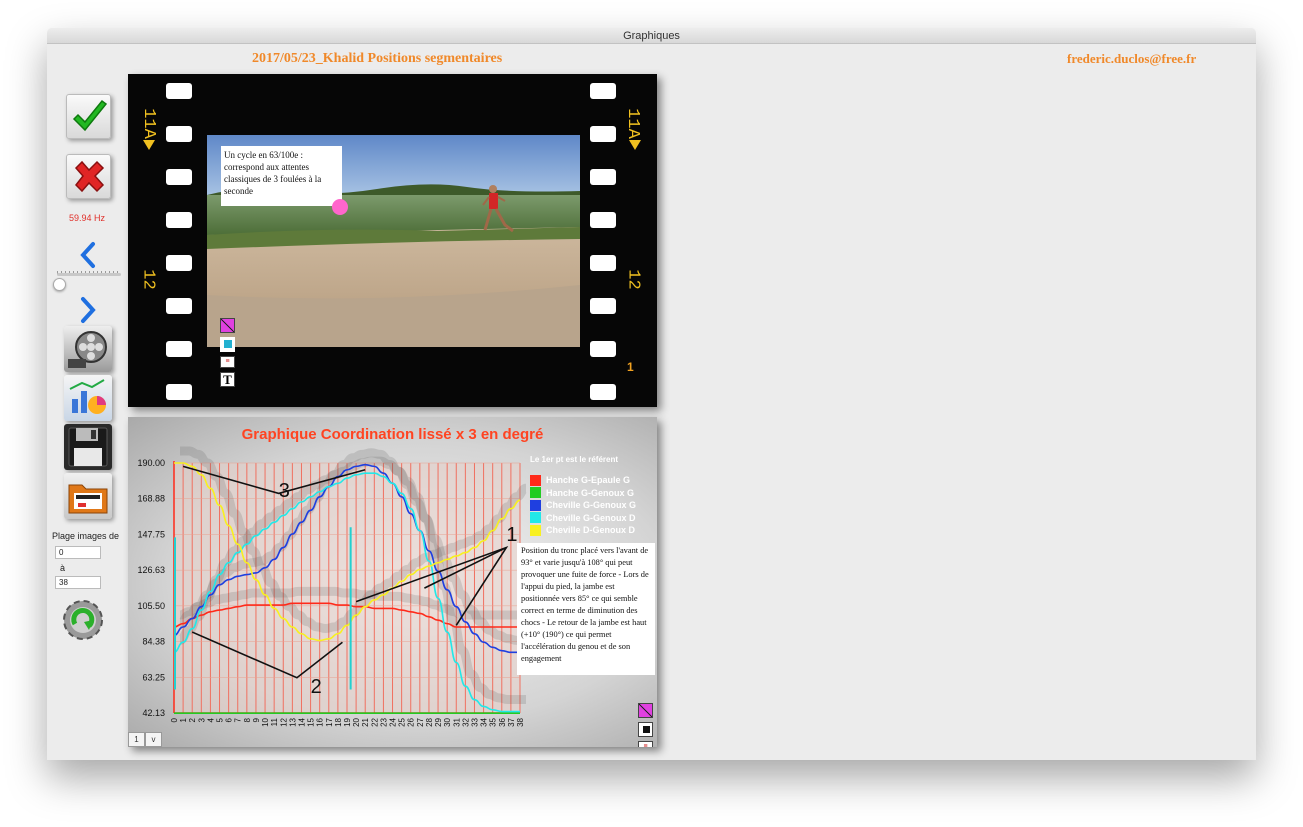 This screenshot has height=827, width=1303. Describe the element at coordinates (88, 499) in the screenshot. I see `folder-icon` at that location.